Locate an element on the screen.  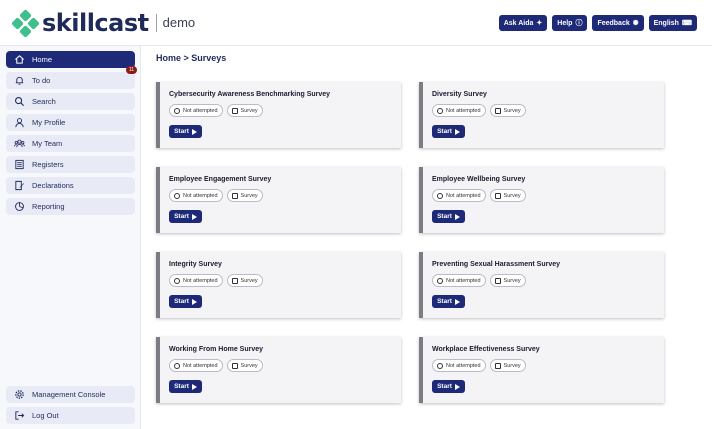
feedback-label: Feedback is located at coordinates (613, 23).